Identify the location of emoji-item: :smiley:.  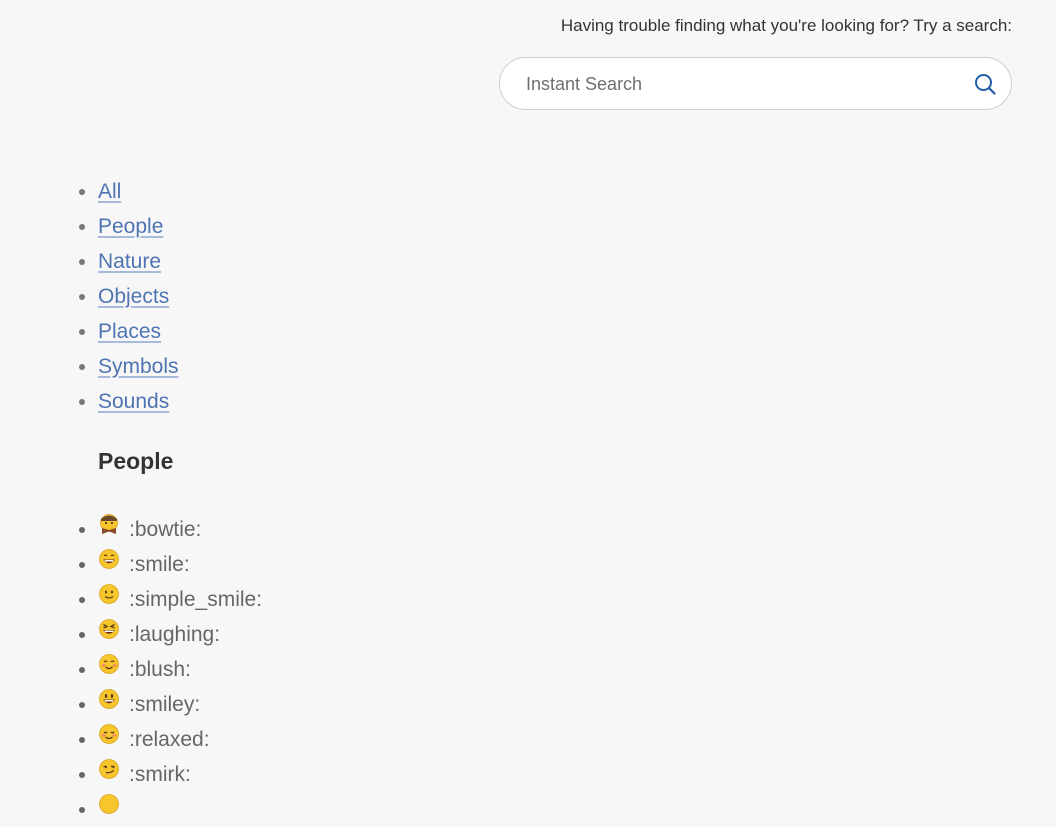
(180, 704).